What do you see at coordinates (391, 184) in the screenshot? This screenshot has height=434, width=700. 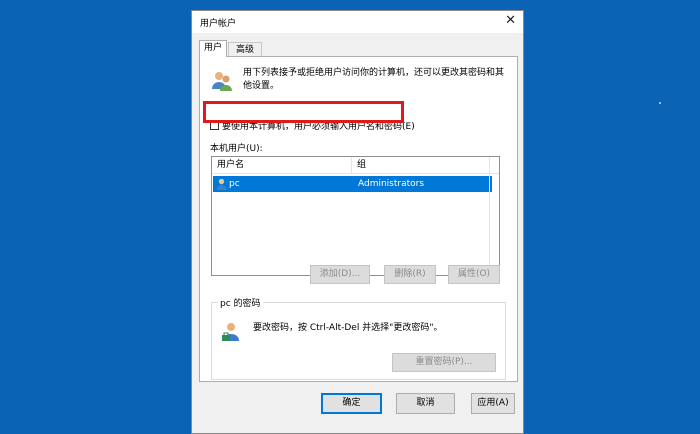 I see `row-group: Administrators` at bounding box center [391, 184].